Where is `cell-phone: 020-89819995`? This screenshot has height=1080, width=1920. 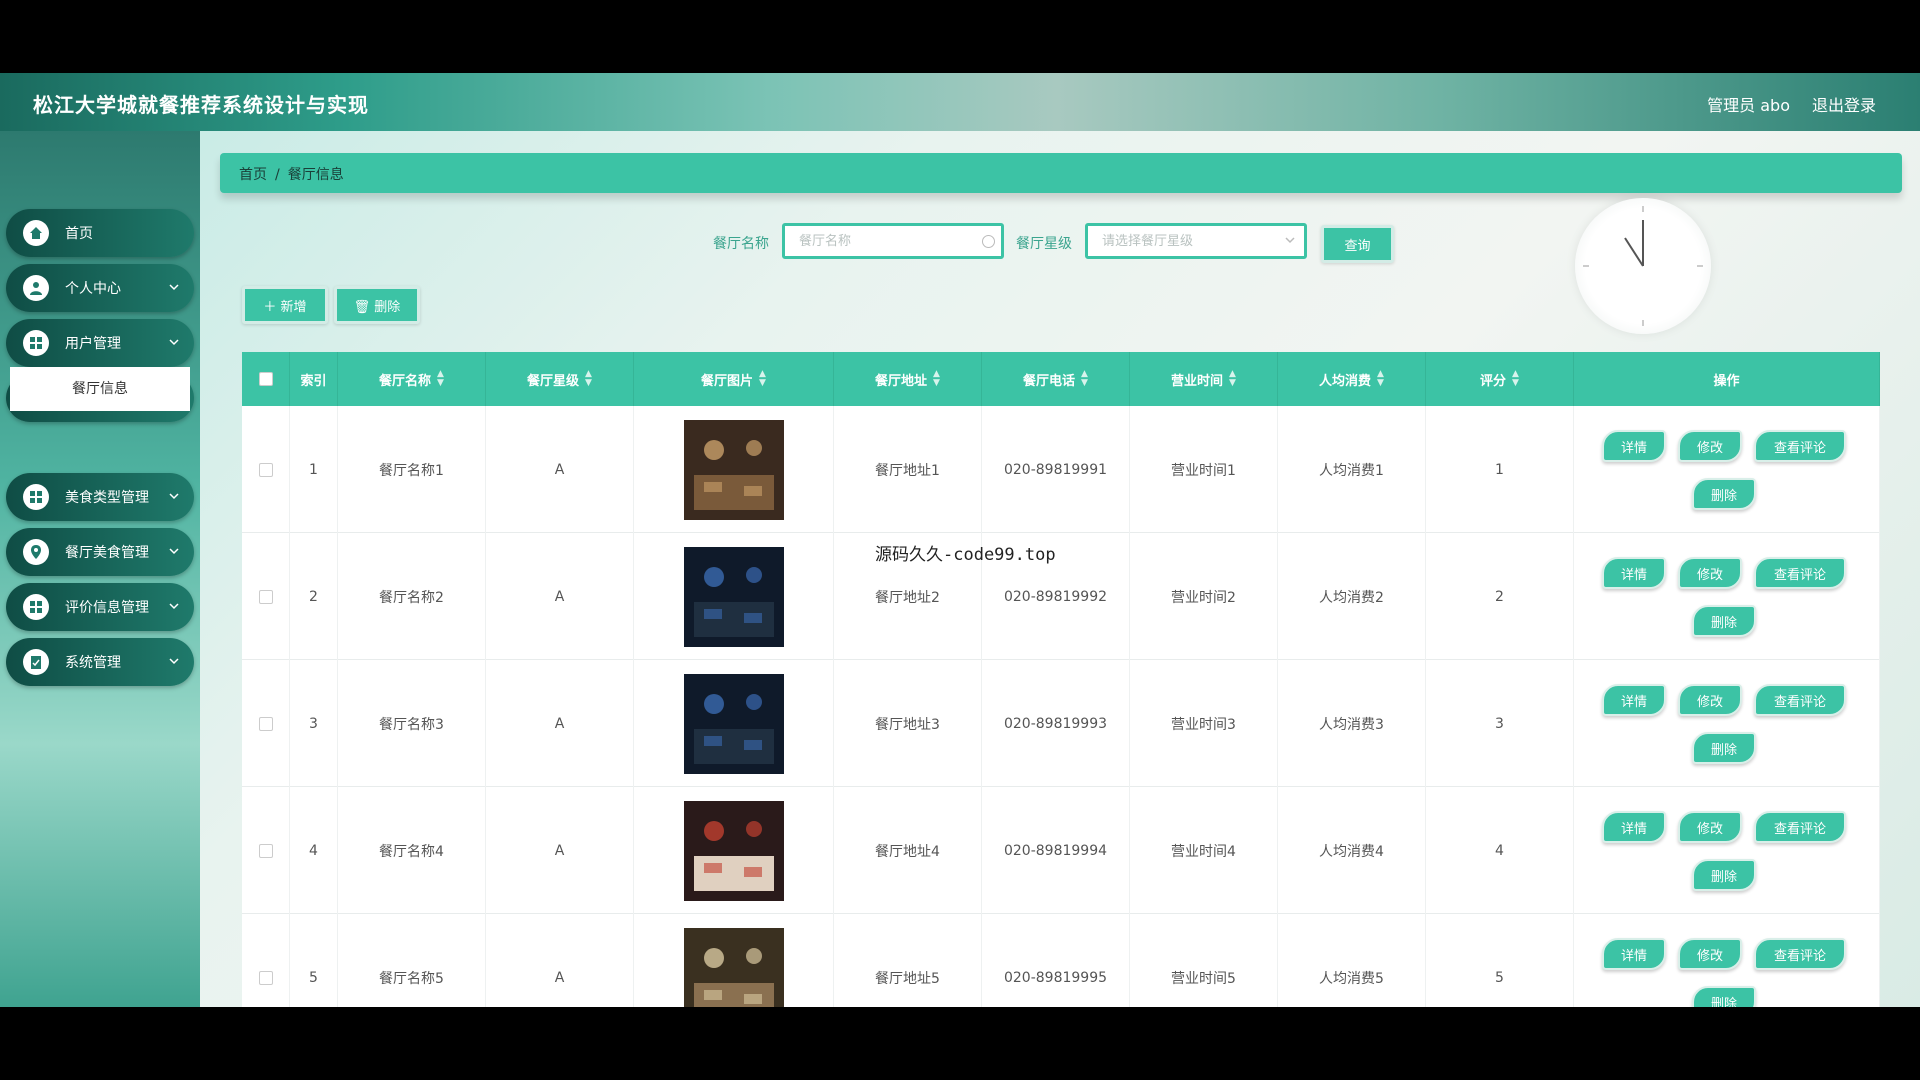
cell-phone: 020-89819995 is located at coordinates (1056, 960).